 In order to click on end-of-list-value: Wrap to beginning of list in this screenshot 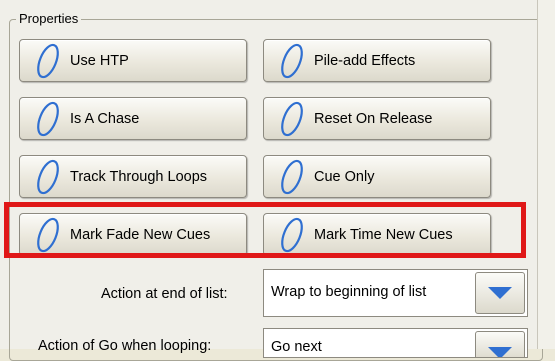, I will do `click(349, 292)`.